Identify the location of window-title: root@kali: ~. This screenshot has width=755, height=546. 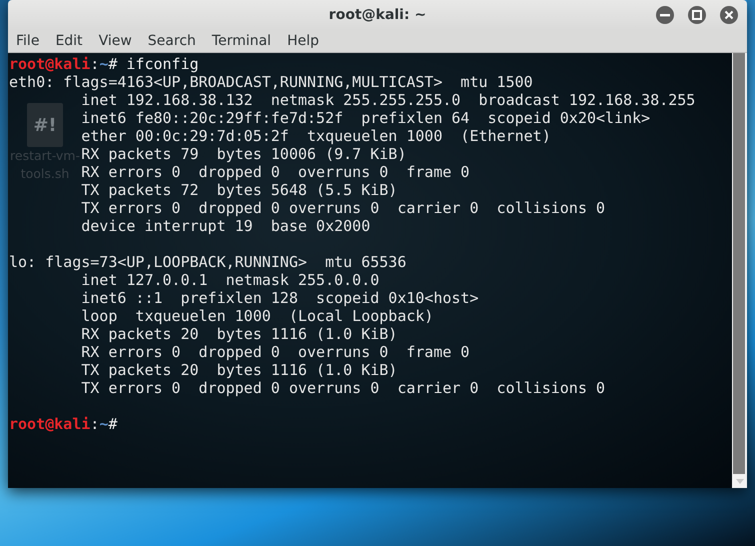
(377, 15).